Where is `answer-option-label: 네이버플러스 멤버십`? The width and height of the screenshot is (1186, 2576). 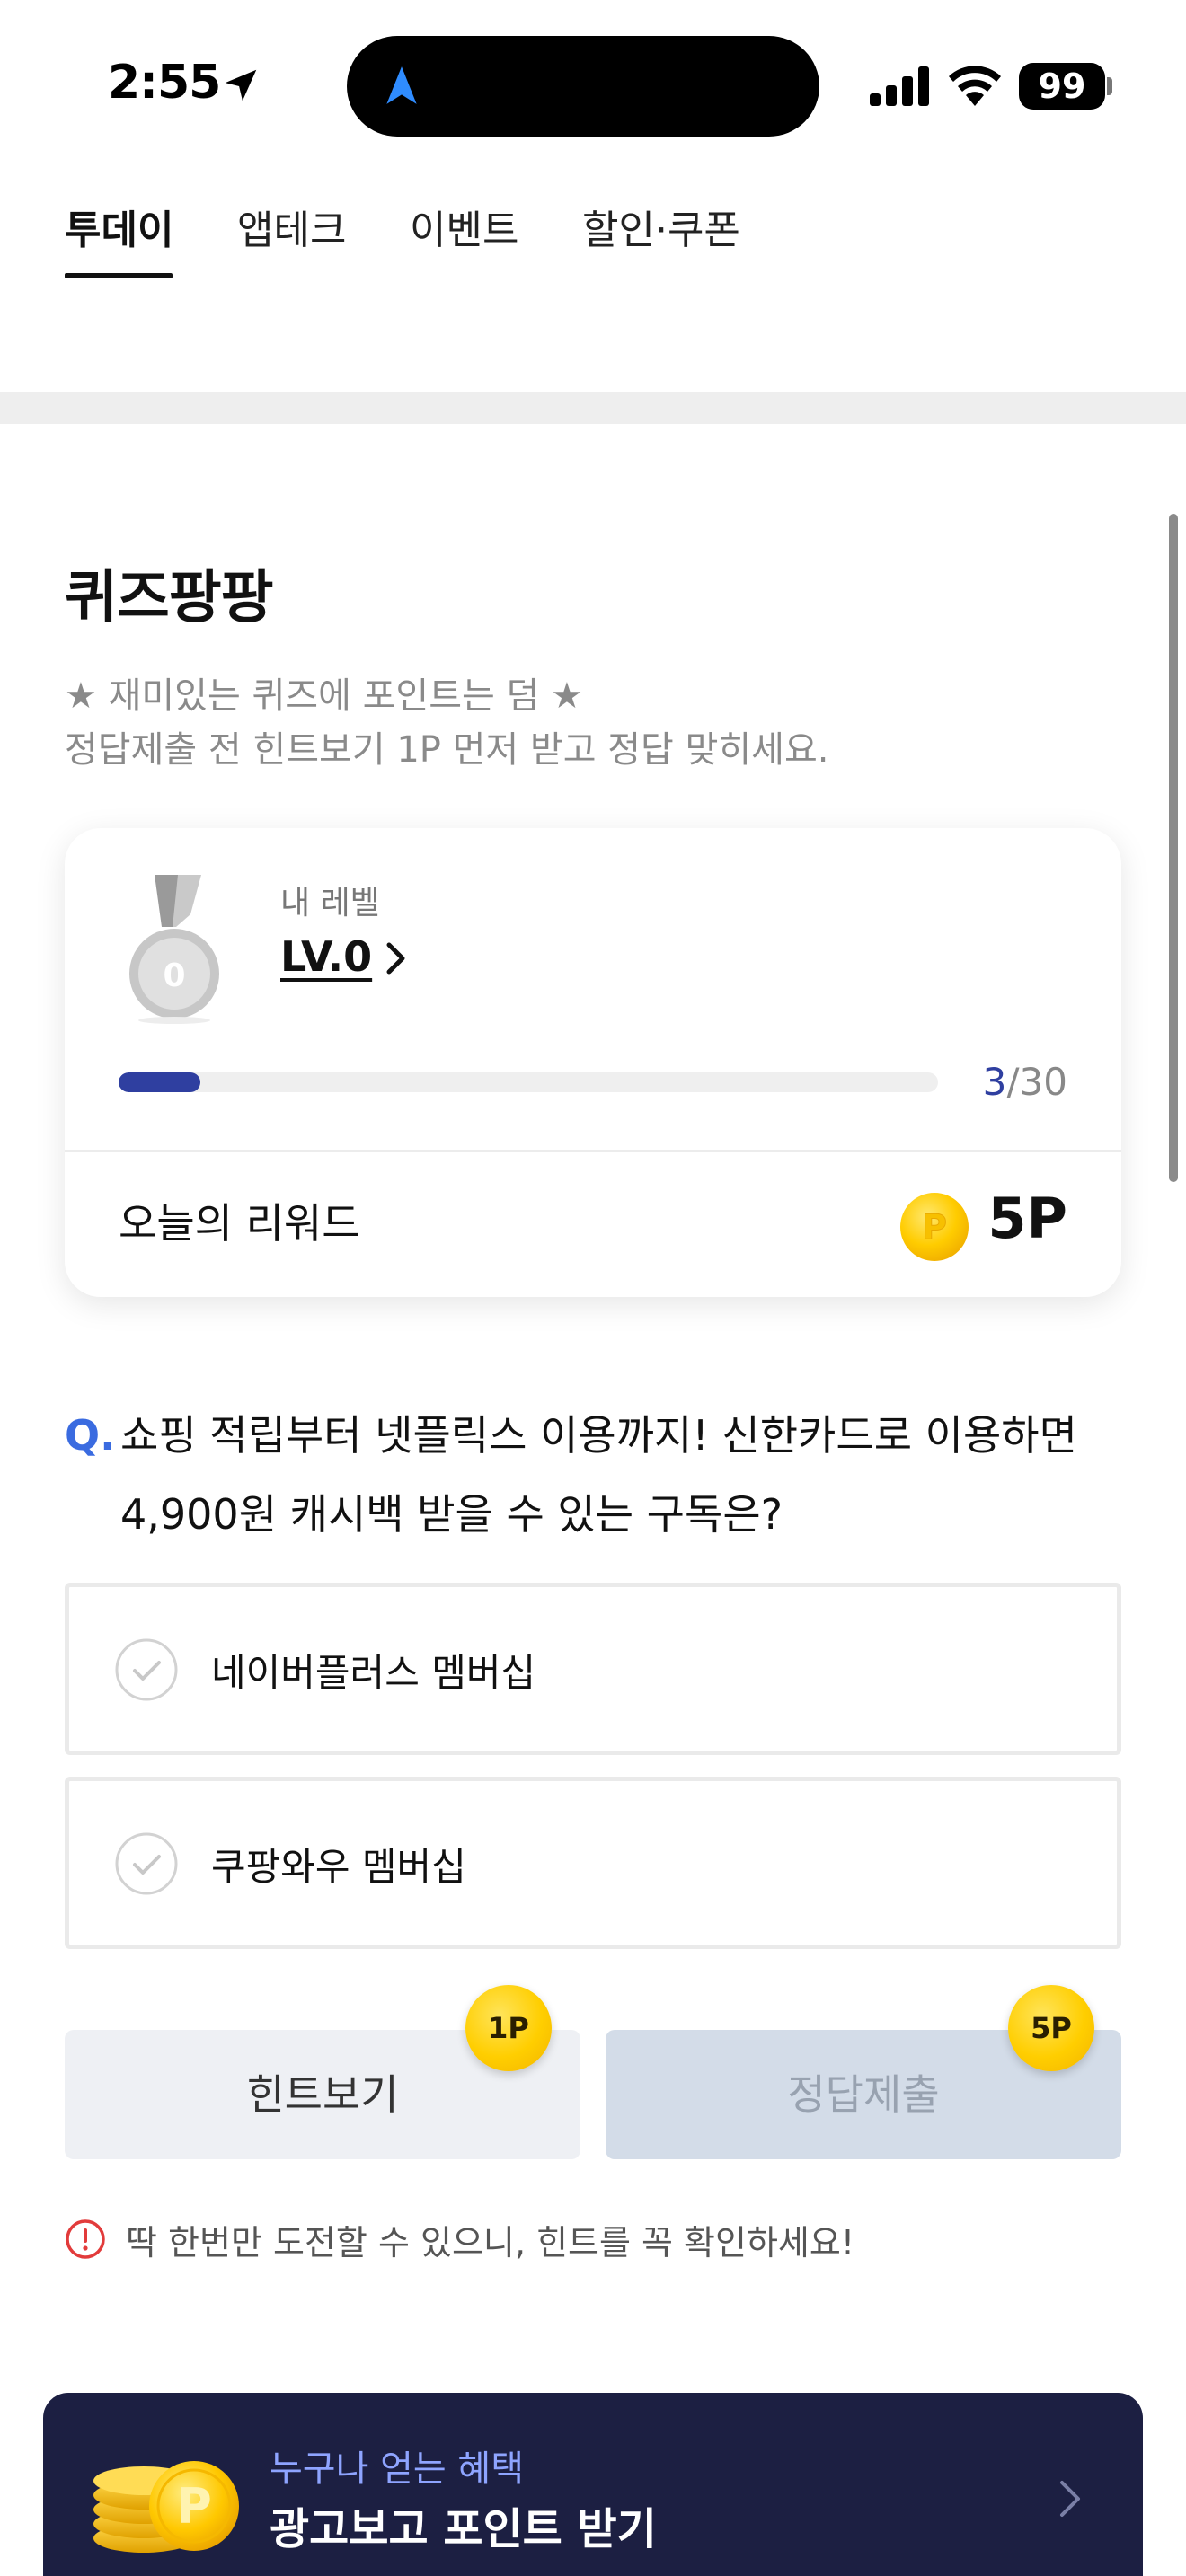 answer-option-label: 네이버플러스 멤버십 is located at coordinates (373, 1673).